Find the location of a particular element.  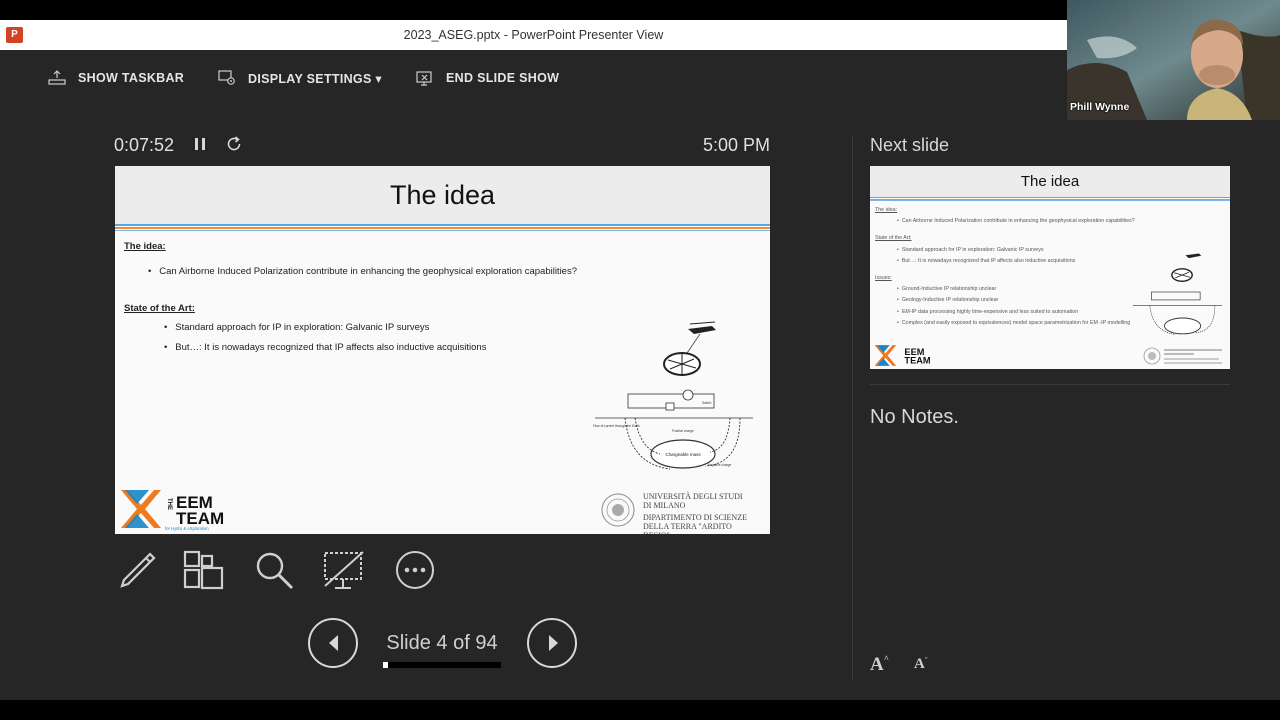

next-university-logo is located at coordinates (1182, 356).